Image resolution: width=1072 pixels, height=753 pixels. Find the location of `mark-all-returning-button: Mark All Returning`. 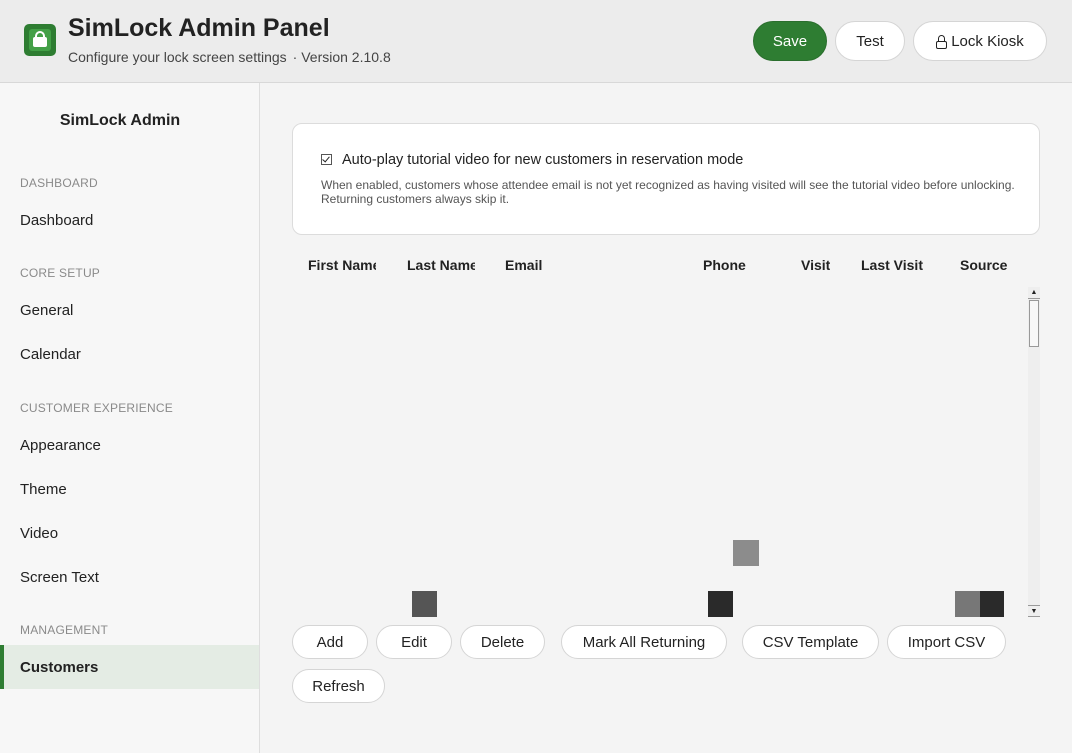

mark-all-returning-button: Mark All Returning is located at coordinates (644, 642).